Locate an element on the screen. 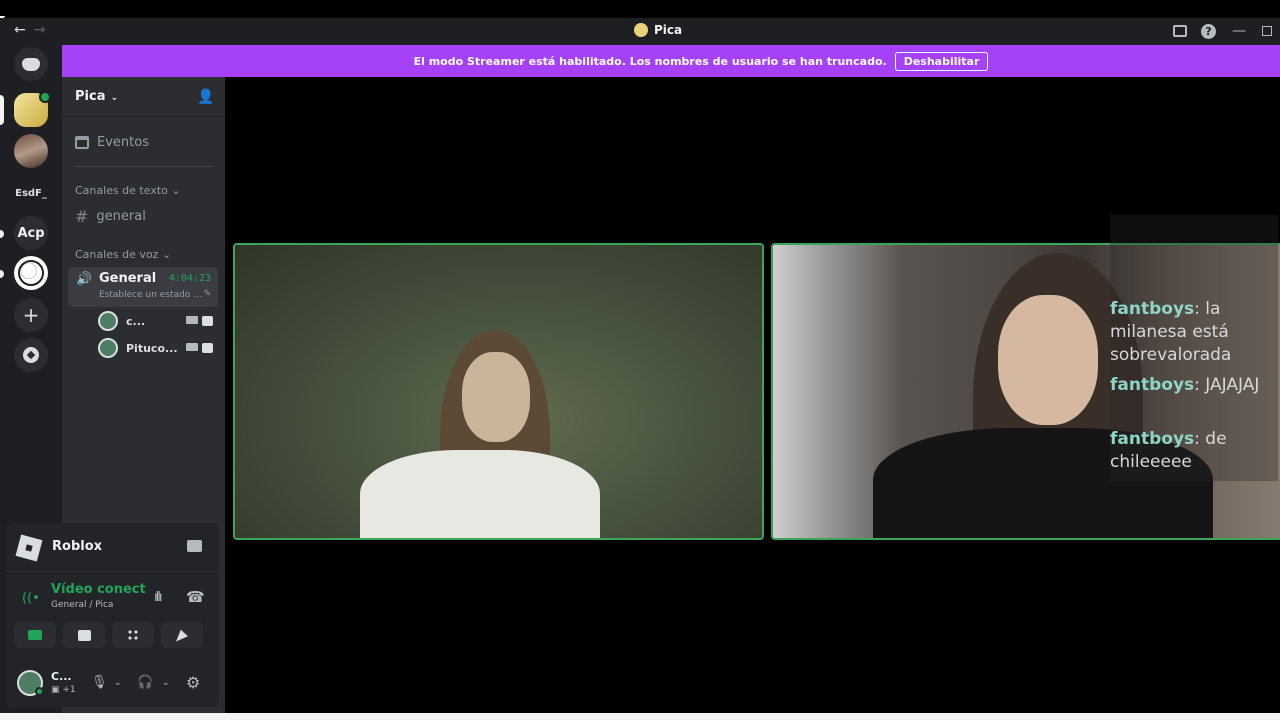 The width and height of the screenshot is (1280, 720). screen-share-icon is located at coordinates (84, 635).